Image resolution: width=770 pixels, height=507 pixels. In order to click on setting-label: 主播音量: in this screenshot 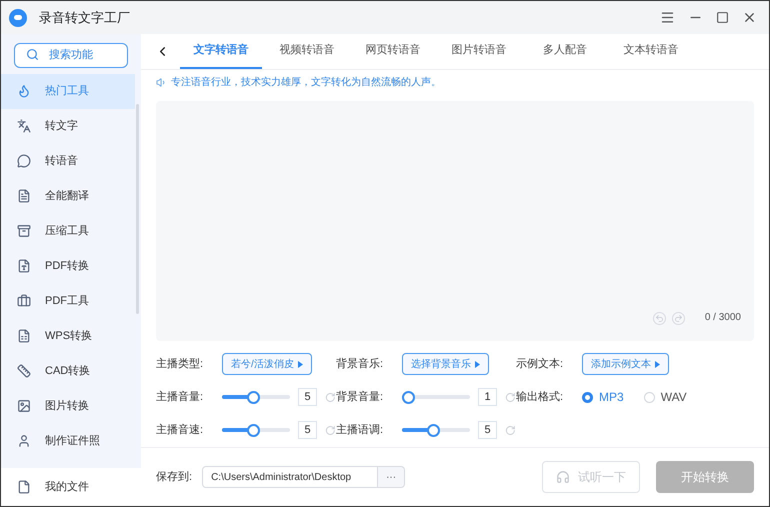, I will do `click(180, 397)`.